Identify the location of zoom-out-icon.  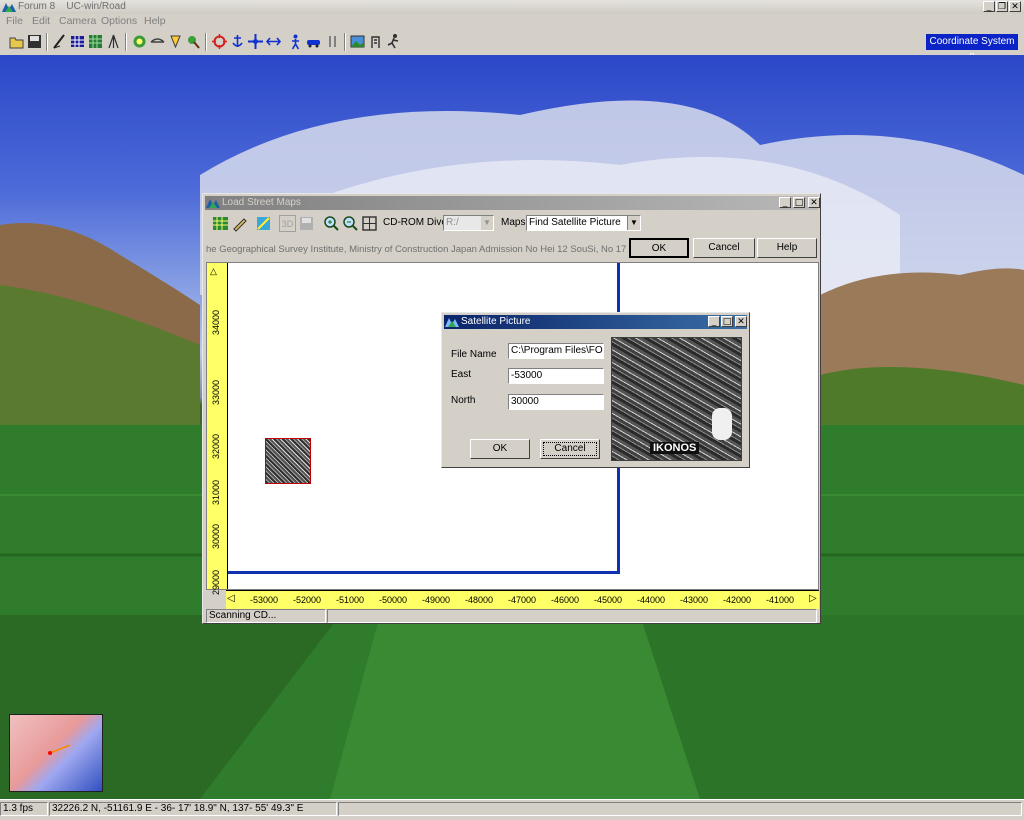
(350, 223).